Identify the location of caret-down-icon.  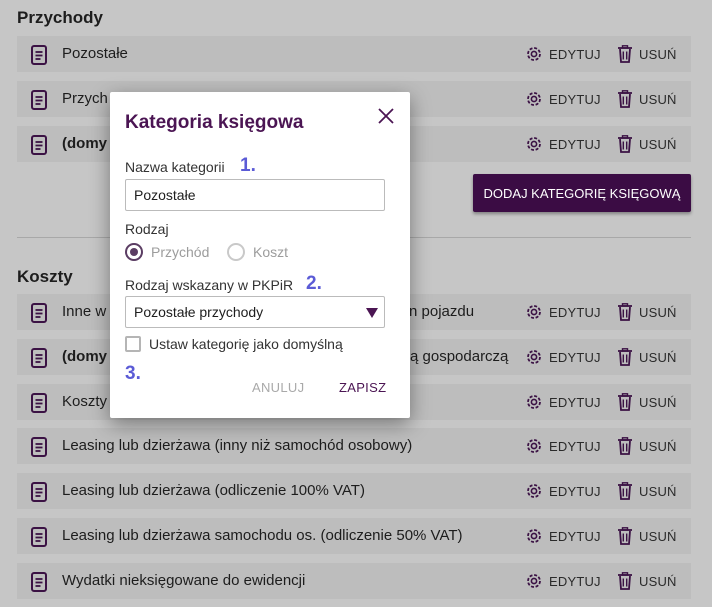
(372, 313).